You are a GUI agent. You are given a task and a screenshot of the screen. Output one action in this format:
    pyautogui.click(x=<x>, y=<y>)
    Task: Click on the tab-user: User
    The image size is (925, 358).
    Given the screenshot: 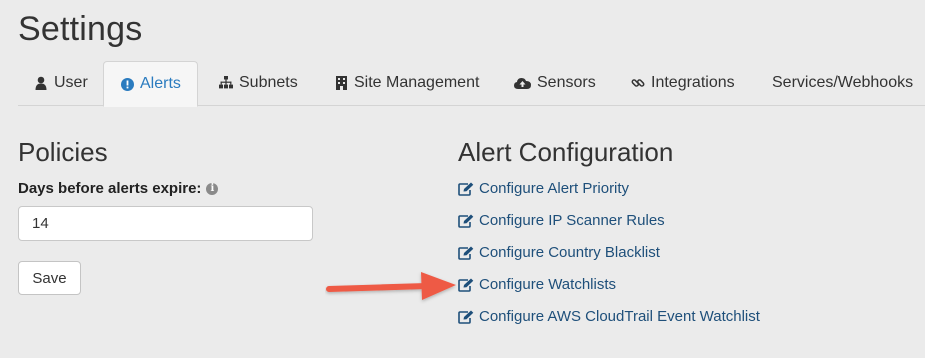 What is the action you would take?
    pyautogui.click(x=61, y=82)
    